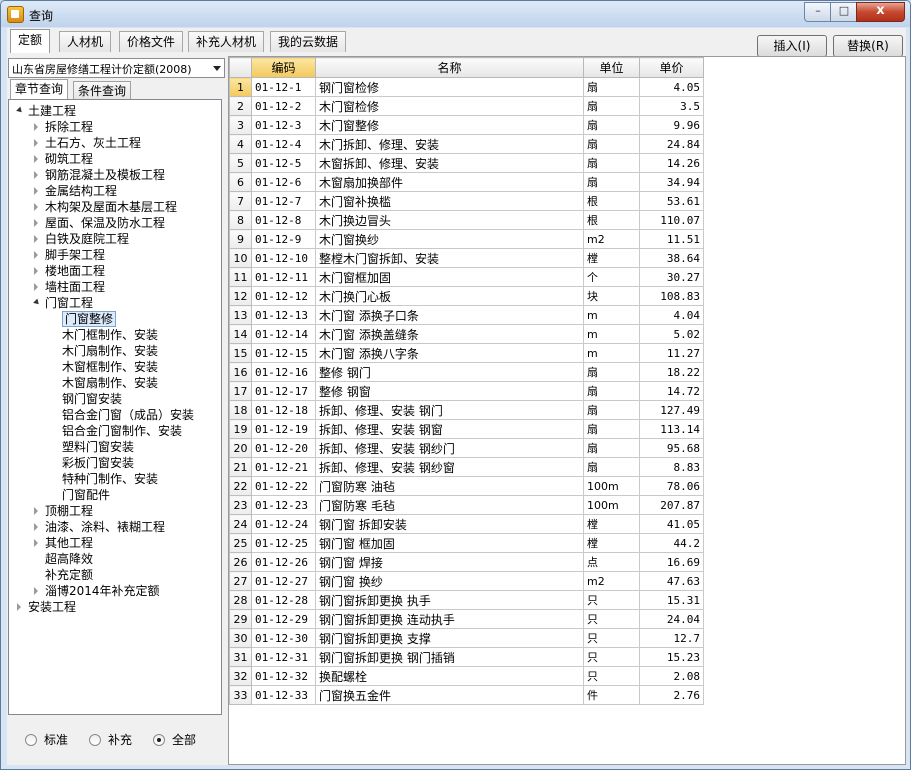 This screenshot has height=770, width=911. I want to click on insert-button: 插入(I), so click(792, 46).